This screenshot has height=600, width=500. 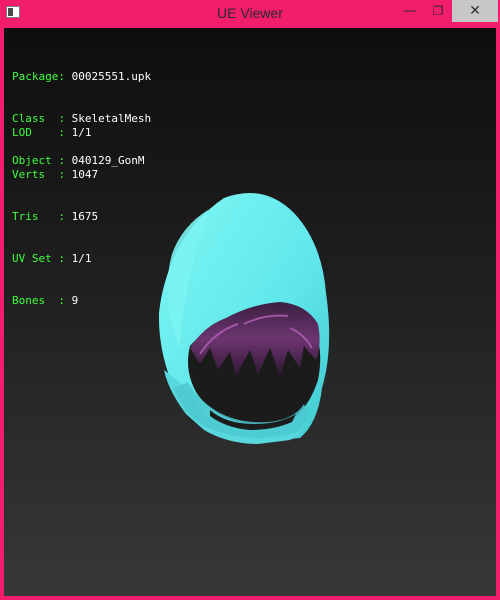 I want to click on title-bar: UE Viewer — ❐ ✕, so click(x=250, y=14).